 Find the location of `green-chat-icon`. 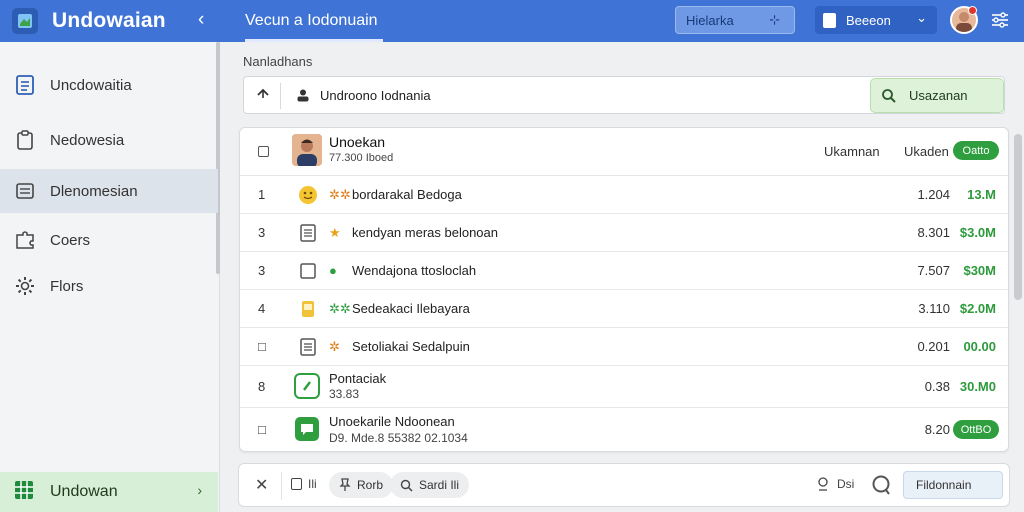

green-chat-icon is located at coordinates (307, 429).